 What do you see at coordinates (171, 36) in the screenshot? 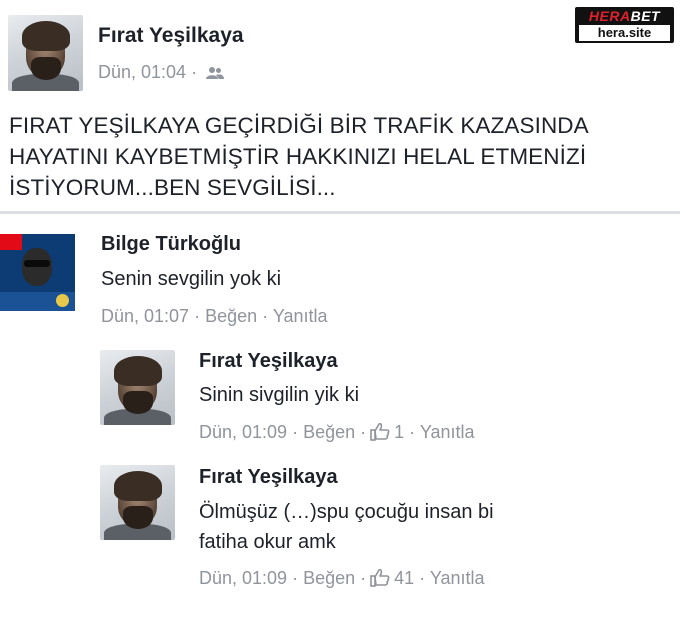
I see `post-author-name: Fırat Yeşilkaya` at bounding box center [171, 36].